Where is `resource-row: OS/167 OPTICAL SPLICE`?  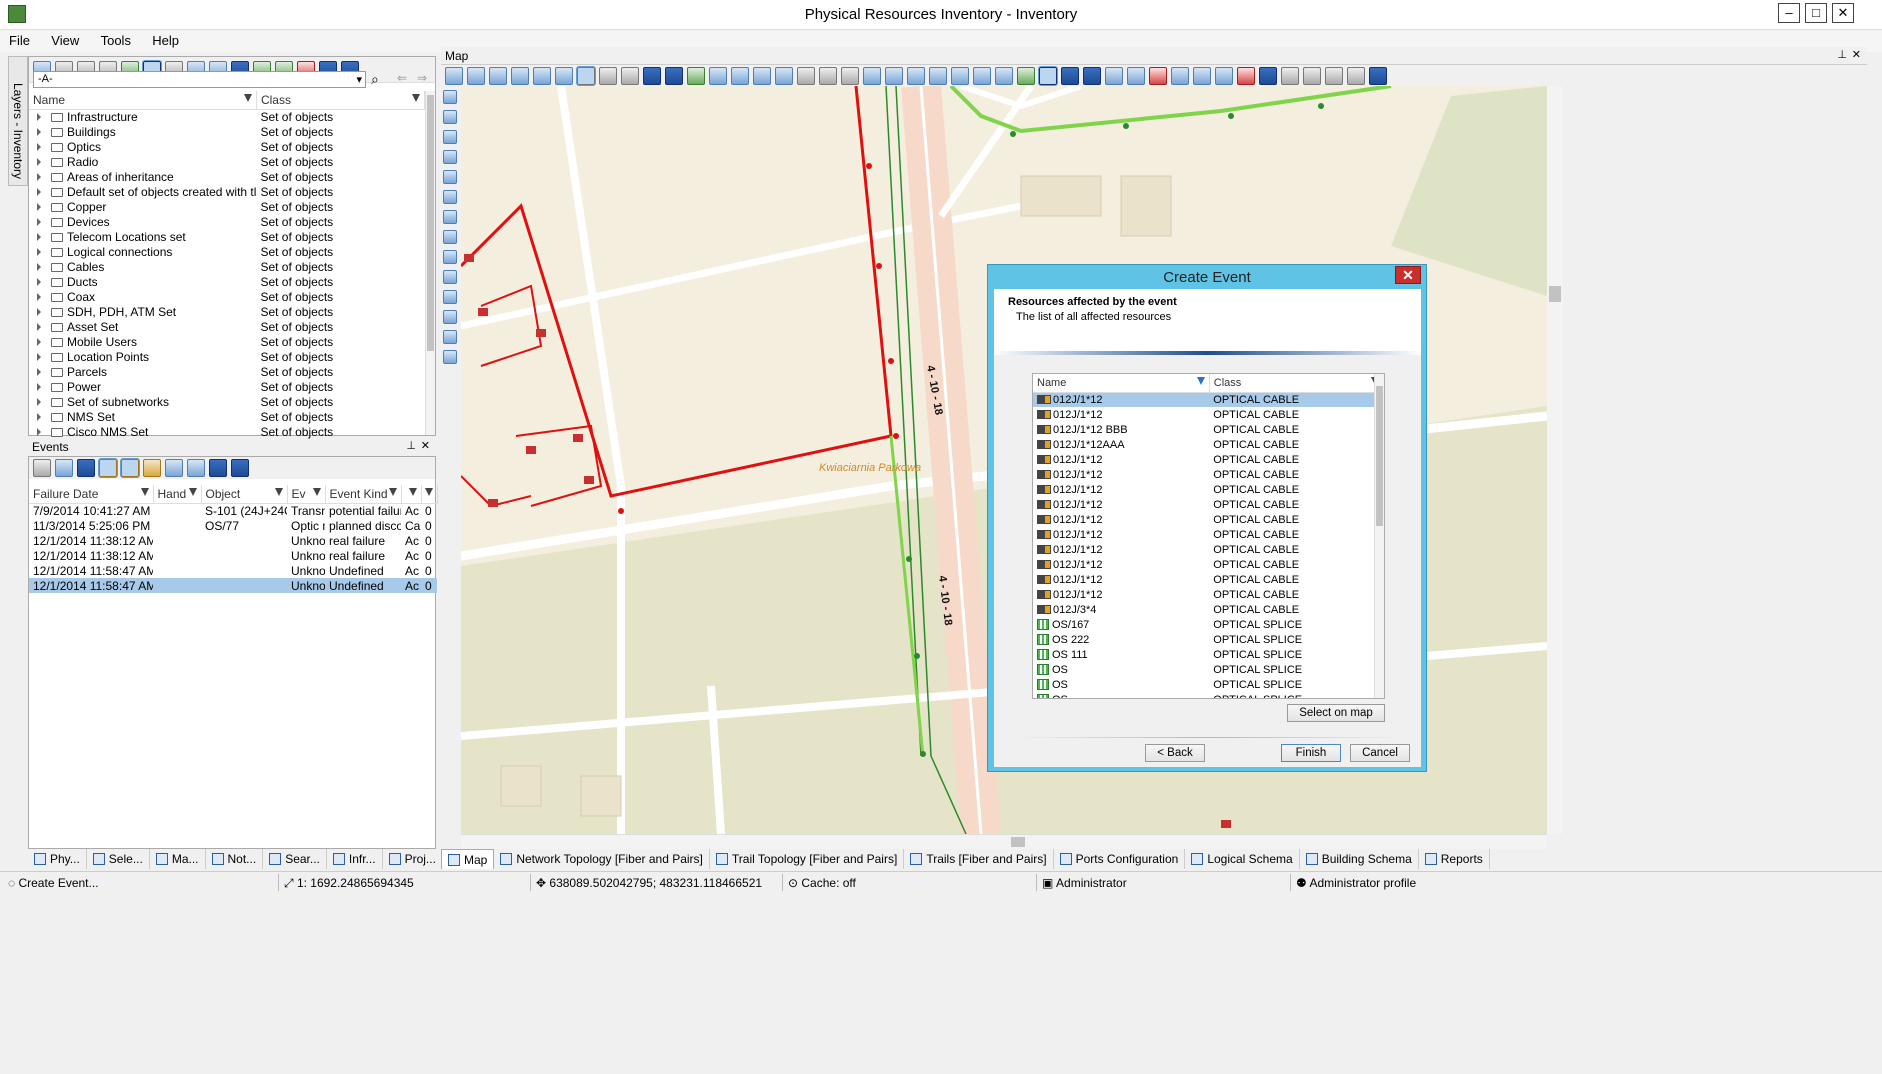 resource-row: OS/167 OPTICAL SPLICE is located at coordinates (1208, 624).